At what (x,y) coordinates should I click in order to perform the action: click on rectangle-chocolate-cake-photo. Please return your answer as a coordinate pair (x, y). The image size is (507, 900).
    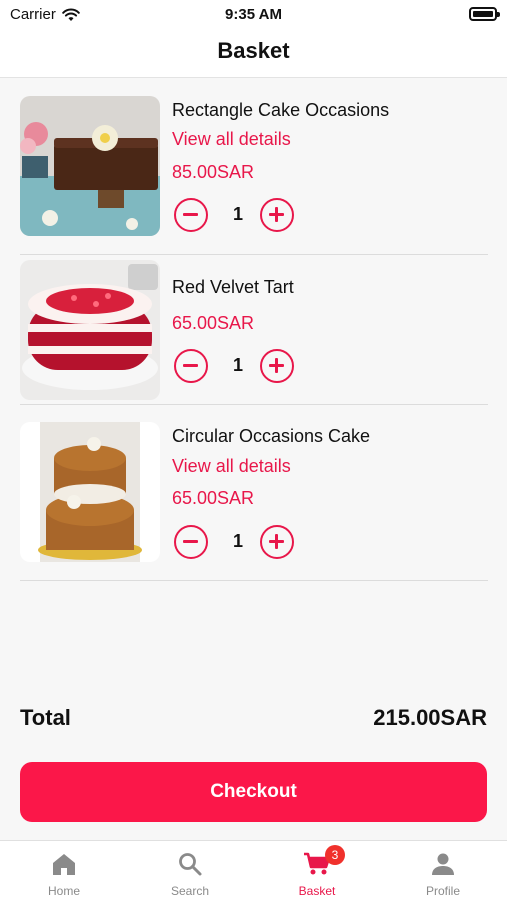
    Looking at the image, I should click on (90, 166).